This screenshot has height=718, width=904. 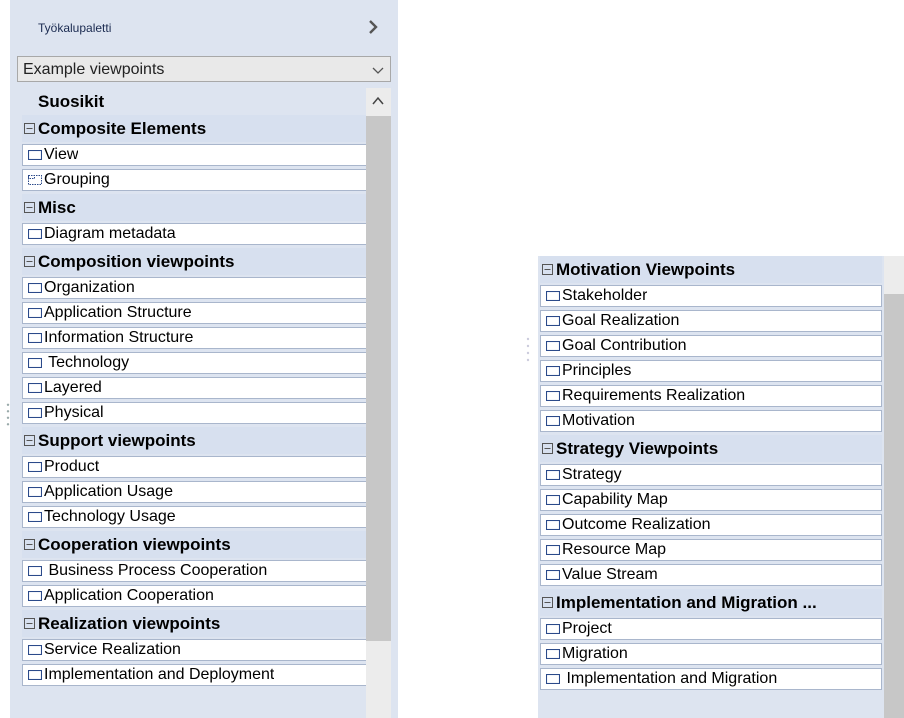 What do you see at coordinates (621, 320) in the screenshot?
I see `palette-item-label: Goal Realization` at bounding box center [621, 320].